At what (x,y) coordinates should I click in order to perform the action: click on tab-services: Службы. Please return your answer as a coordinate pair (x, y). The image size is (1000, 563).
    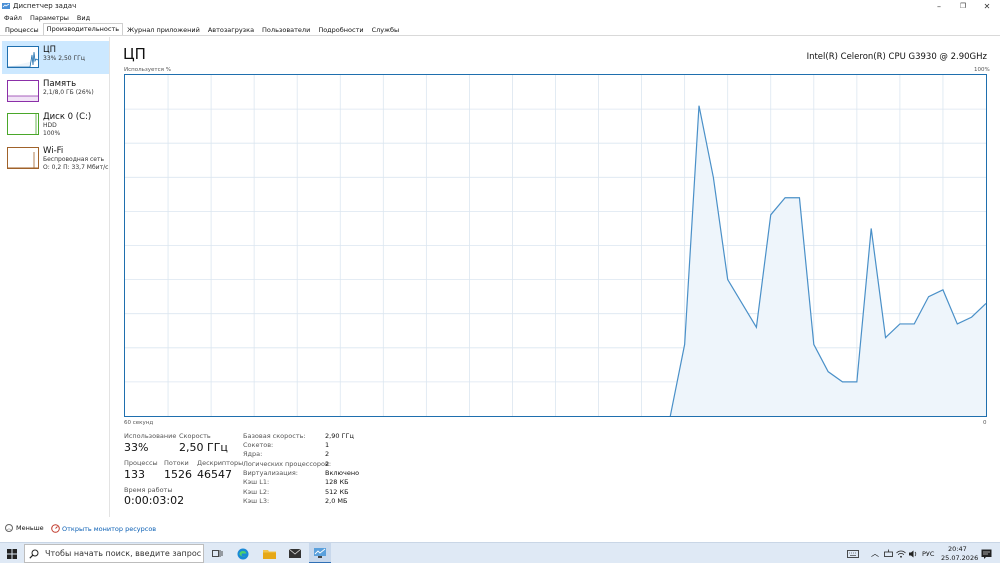
    Looking at the image, I should click on (386, 29).